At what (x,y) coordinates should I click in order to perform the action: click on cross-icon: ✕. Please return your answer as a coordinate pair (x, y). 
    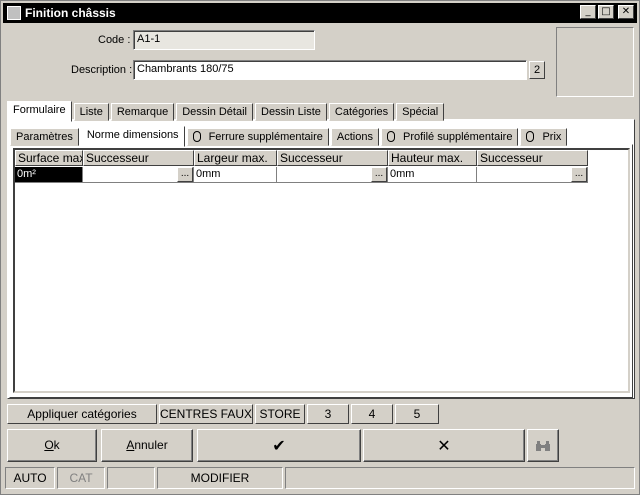
    Looking at the image, I should click on (444, 445).